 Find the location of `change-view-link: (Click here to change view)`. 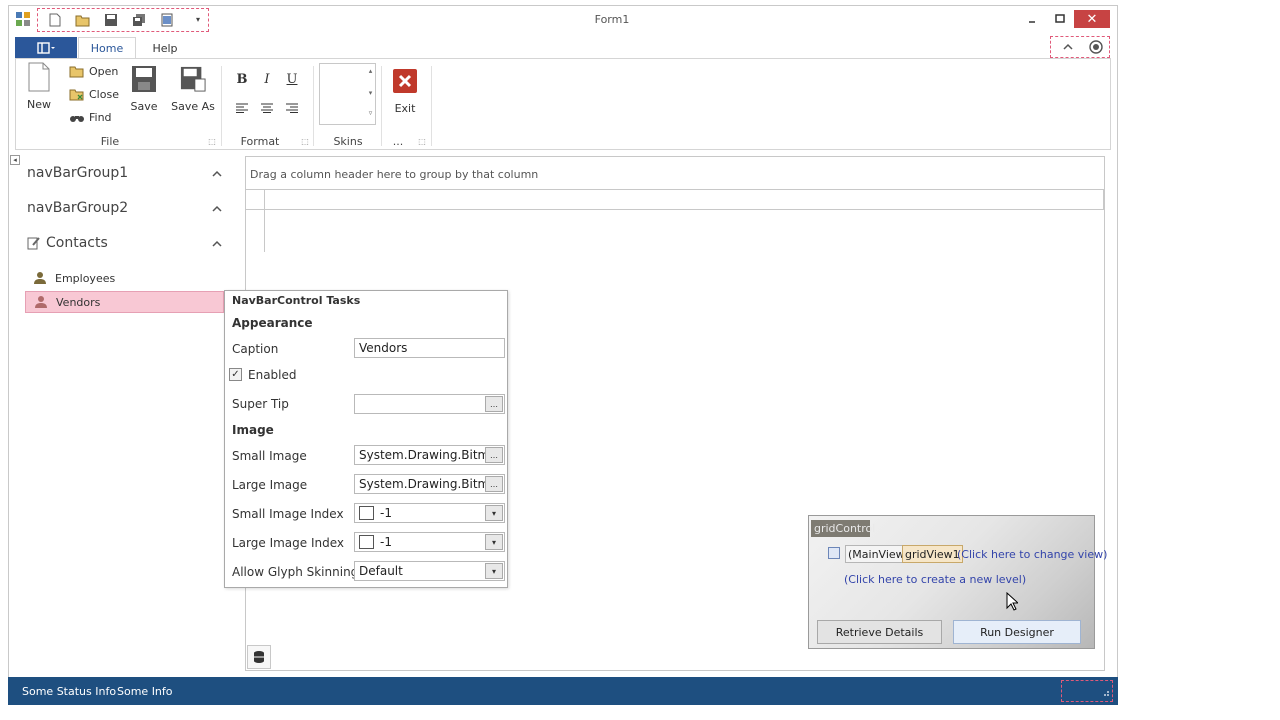

change-view-link: (Click here to change view) is located at coordinates (1032, 554).